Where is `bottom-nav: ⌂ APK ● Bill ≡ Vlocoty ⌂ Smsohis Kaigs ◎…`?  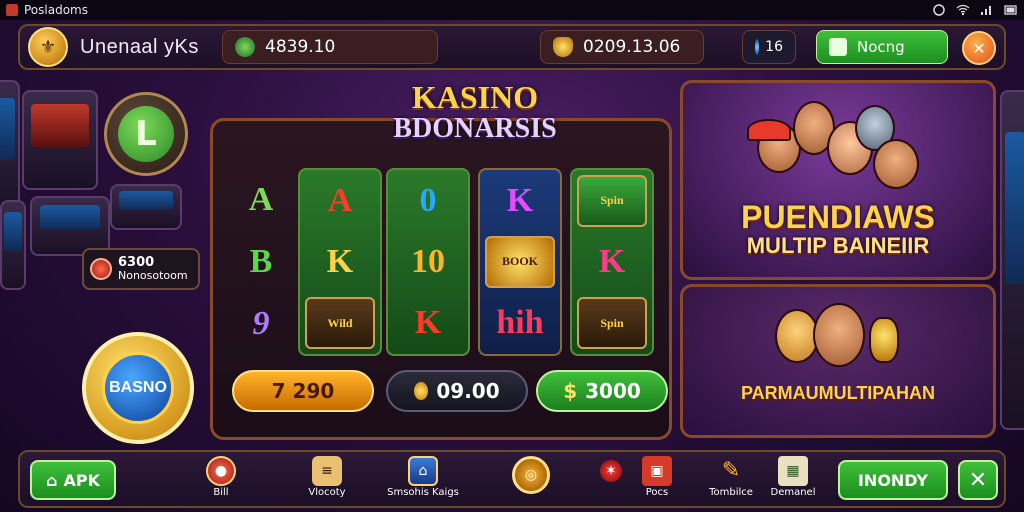
bottom-nav: ⌂ APK ● Bill ≡ Vlocoty ⌂ Smsohis Kaigs ◎… is located at coordinates (512, 479).